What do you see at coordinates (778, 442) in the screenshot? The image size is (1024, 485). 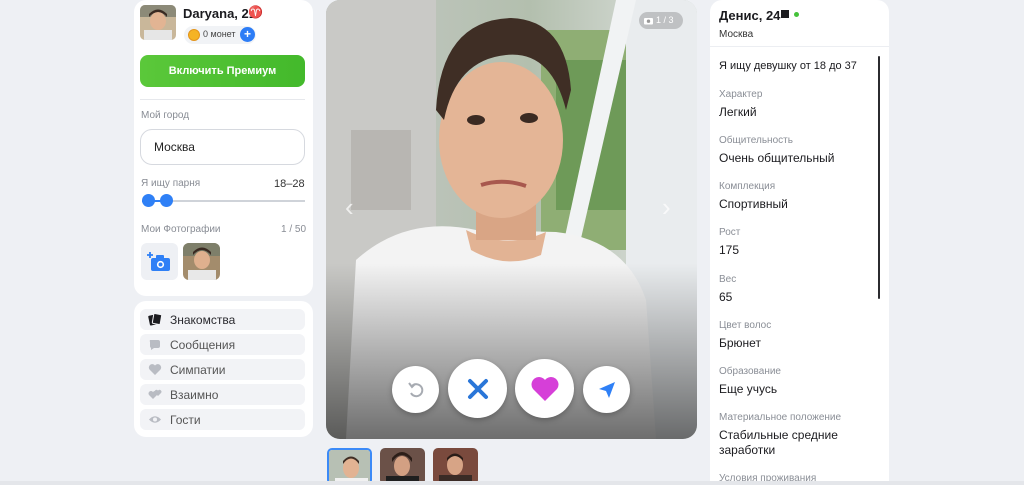 I see `attr-value: Стабильные средние заработки` at bounding box center [778, 442].